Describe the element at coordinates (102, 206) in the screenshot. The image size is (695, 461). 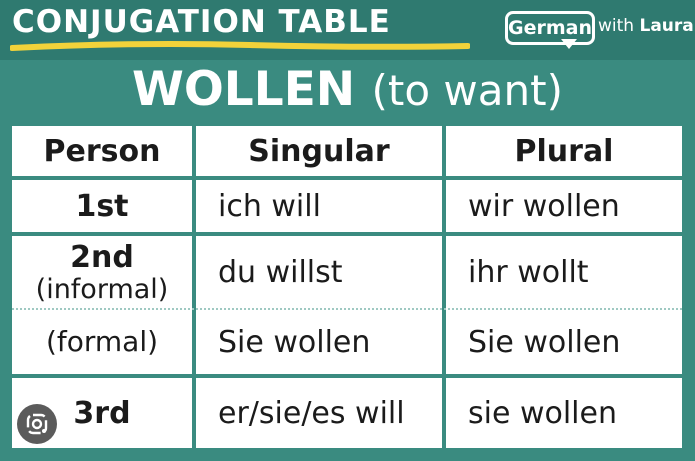
I see `row-1st-person: 1st` at that location.